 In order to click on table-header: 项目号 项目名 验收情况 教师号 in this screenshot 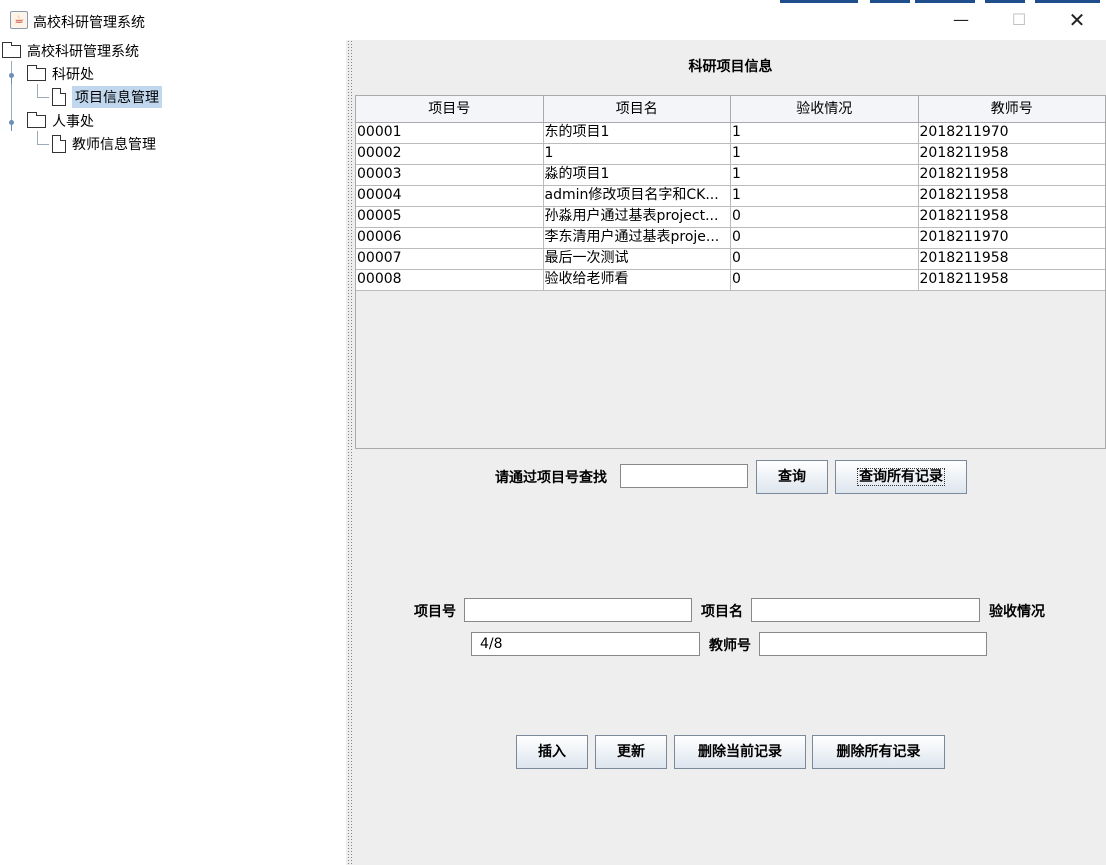, I will do `click(730, 109)`.